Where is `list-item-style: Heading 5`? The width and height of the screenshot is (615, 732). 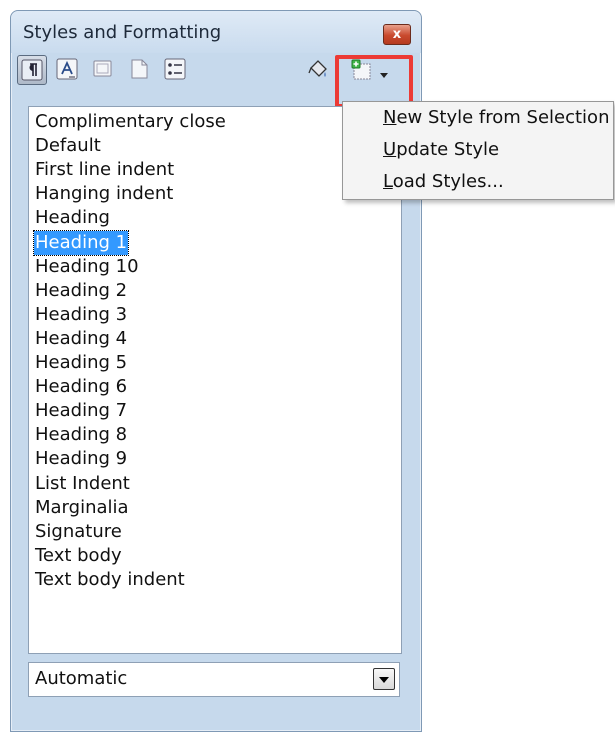 list-item-style: Heading 5 is located at coordinates (81, 363).